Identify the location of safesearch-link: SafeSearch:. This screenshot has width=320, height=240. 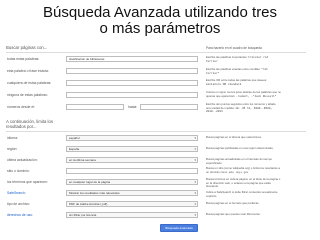
(16, 193).